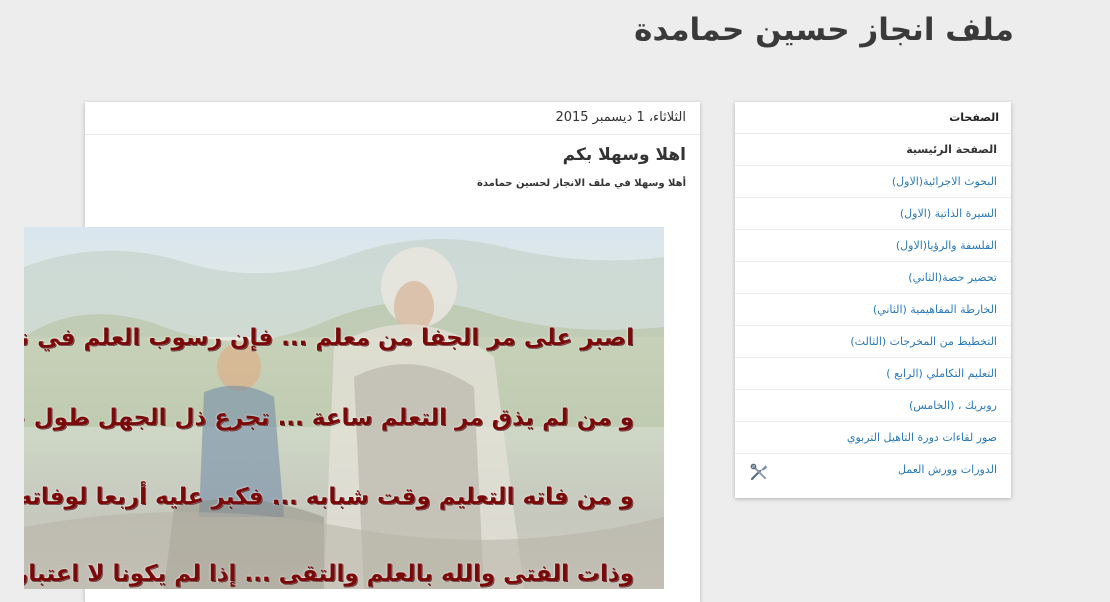 This screenshot has width=1110, height=602. Describe the element at coordinates (873, 182) in the screenshot. I see `sidebar-item-action-research: البحوث الاجرائية(الاول)` at that location.